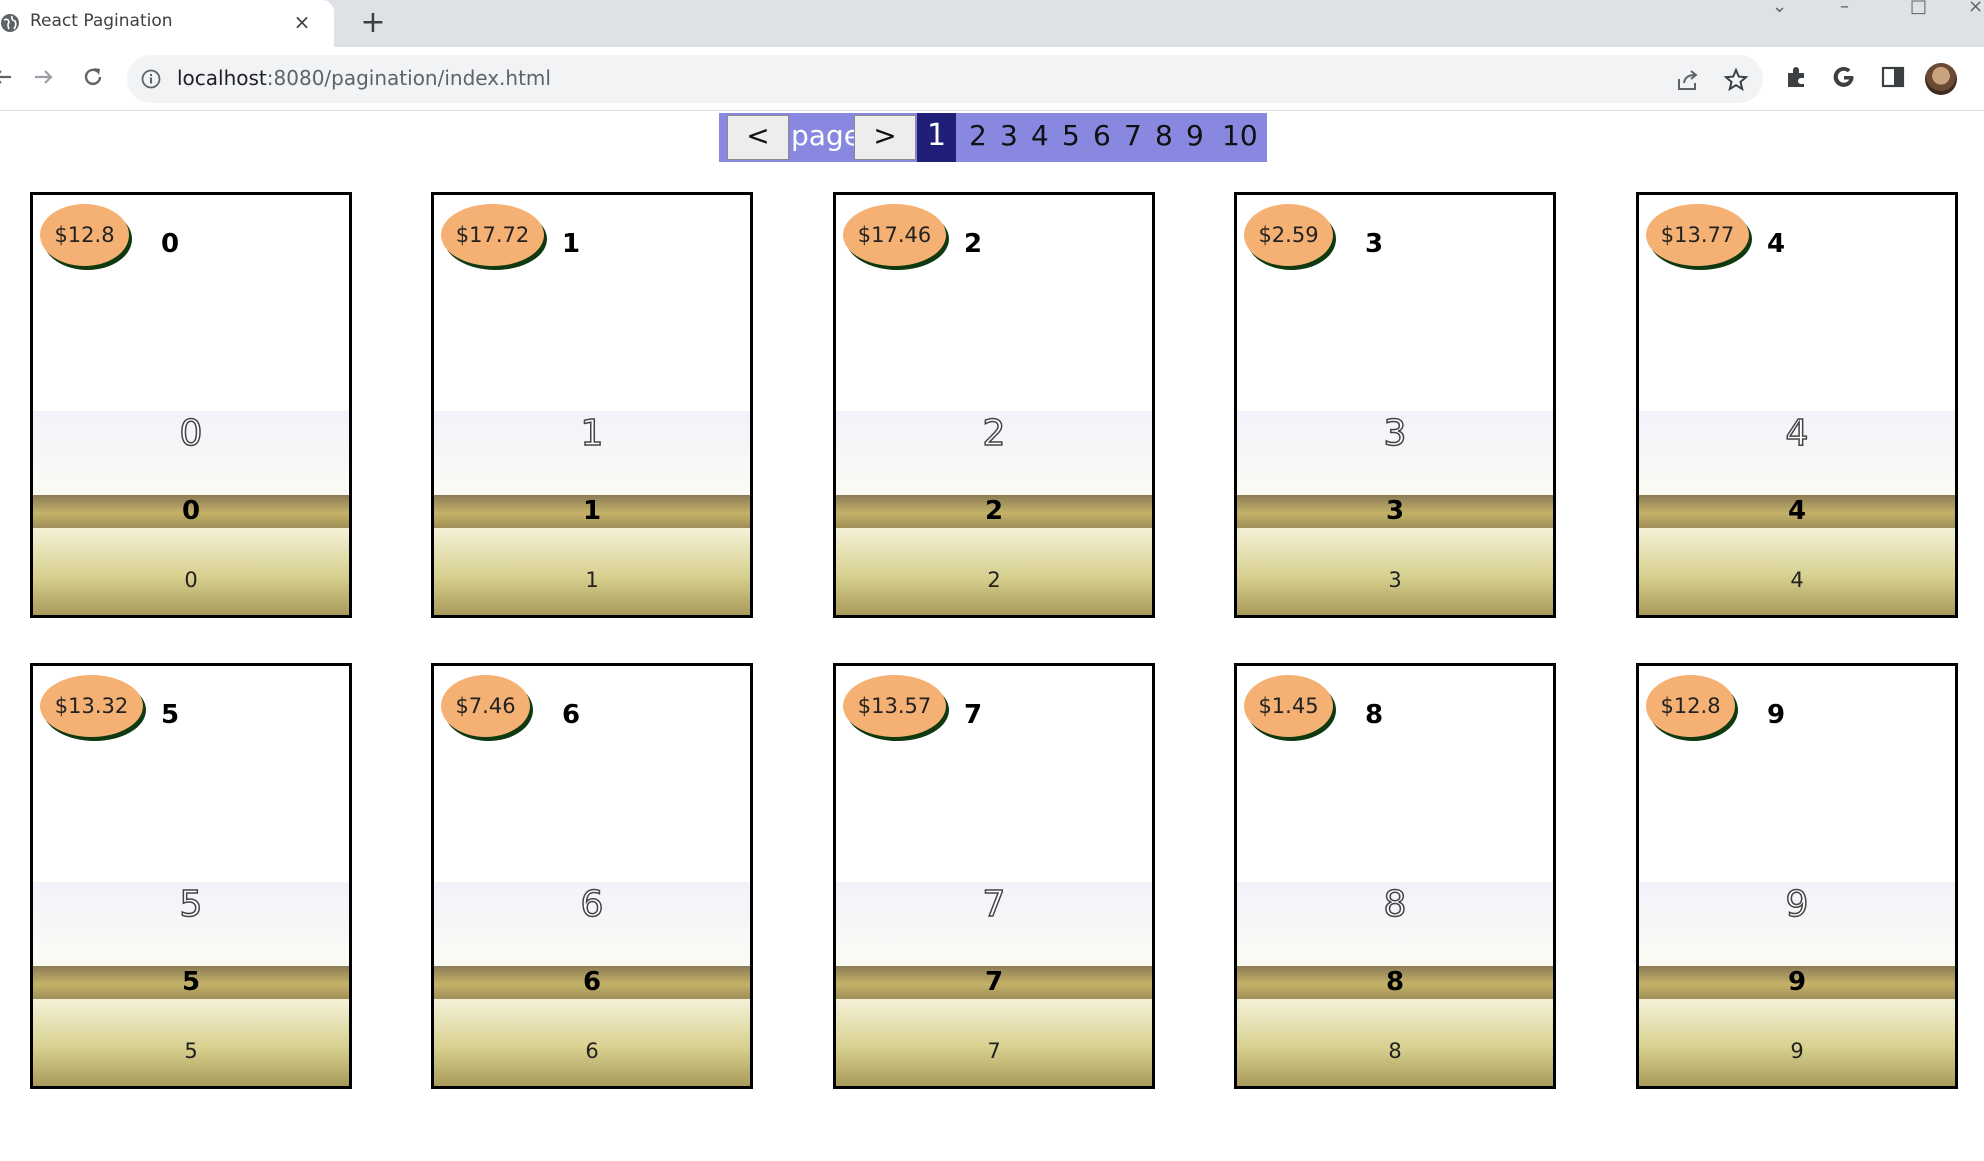  I want to click on extensions-icon, so click(1796, 77).